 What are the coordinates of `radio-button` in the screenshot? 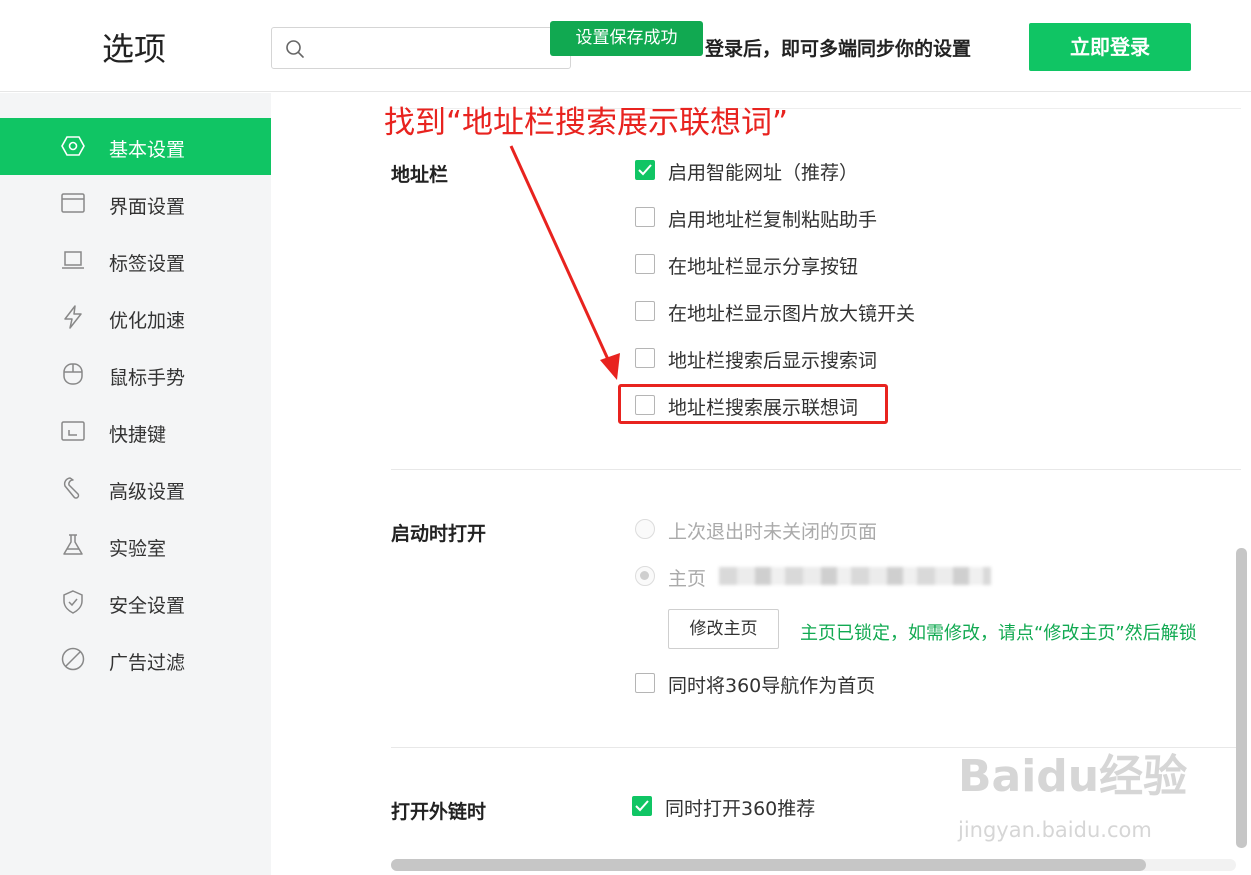 It's located at (645, 529).